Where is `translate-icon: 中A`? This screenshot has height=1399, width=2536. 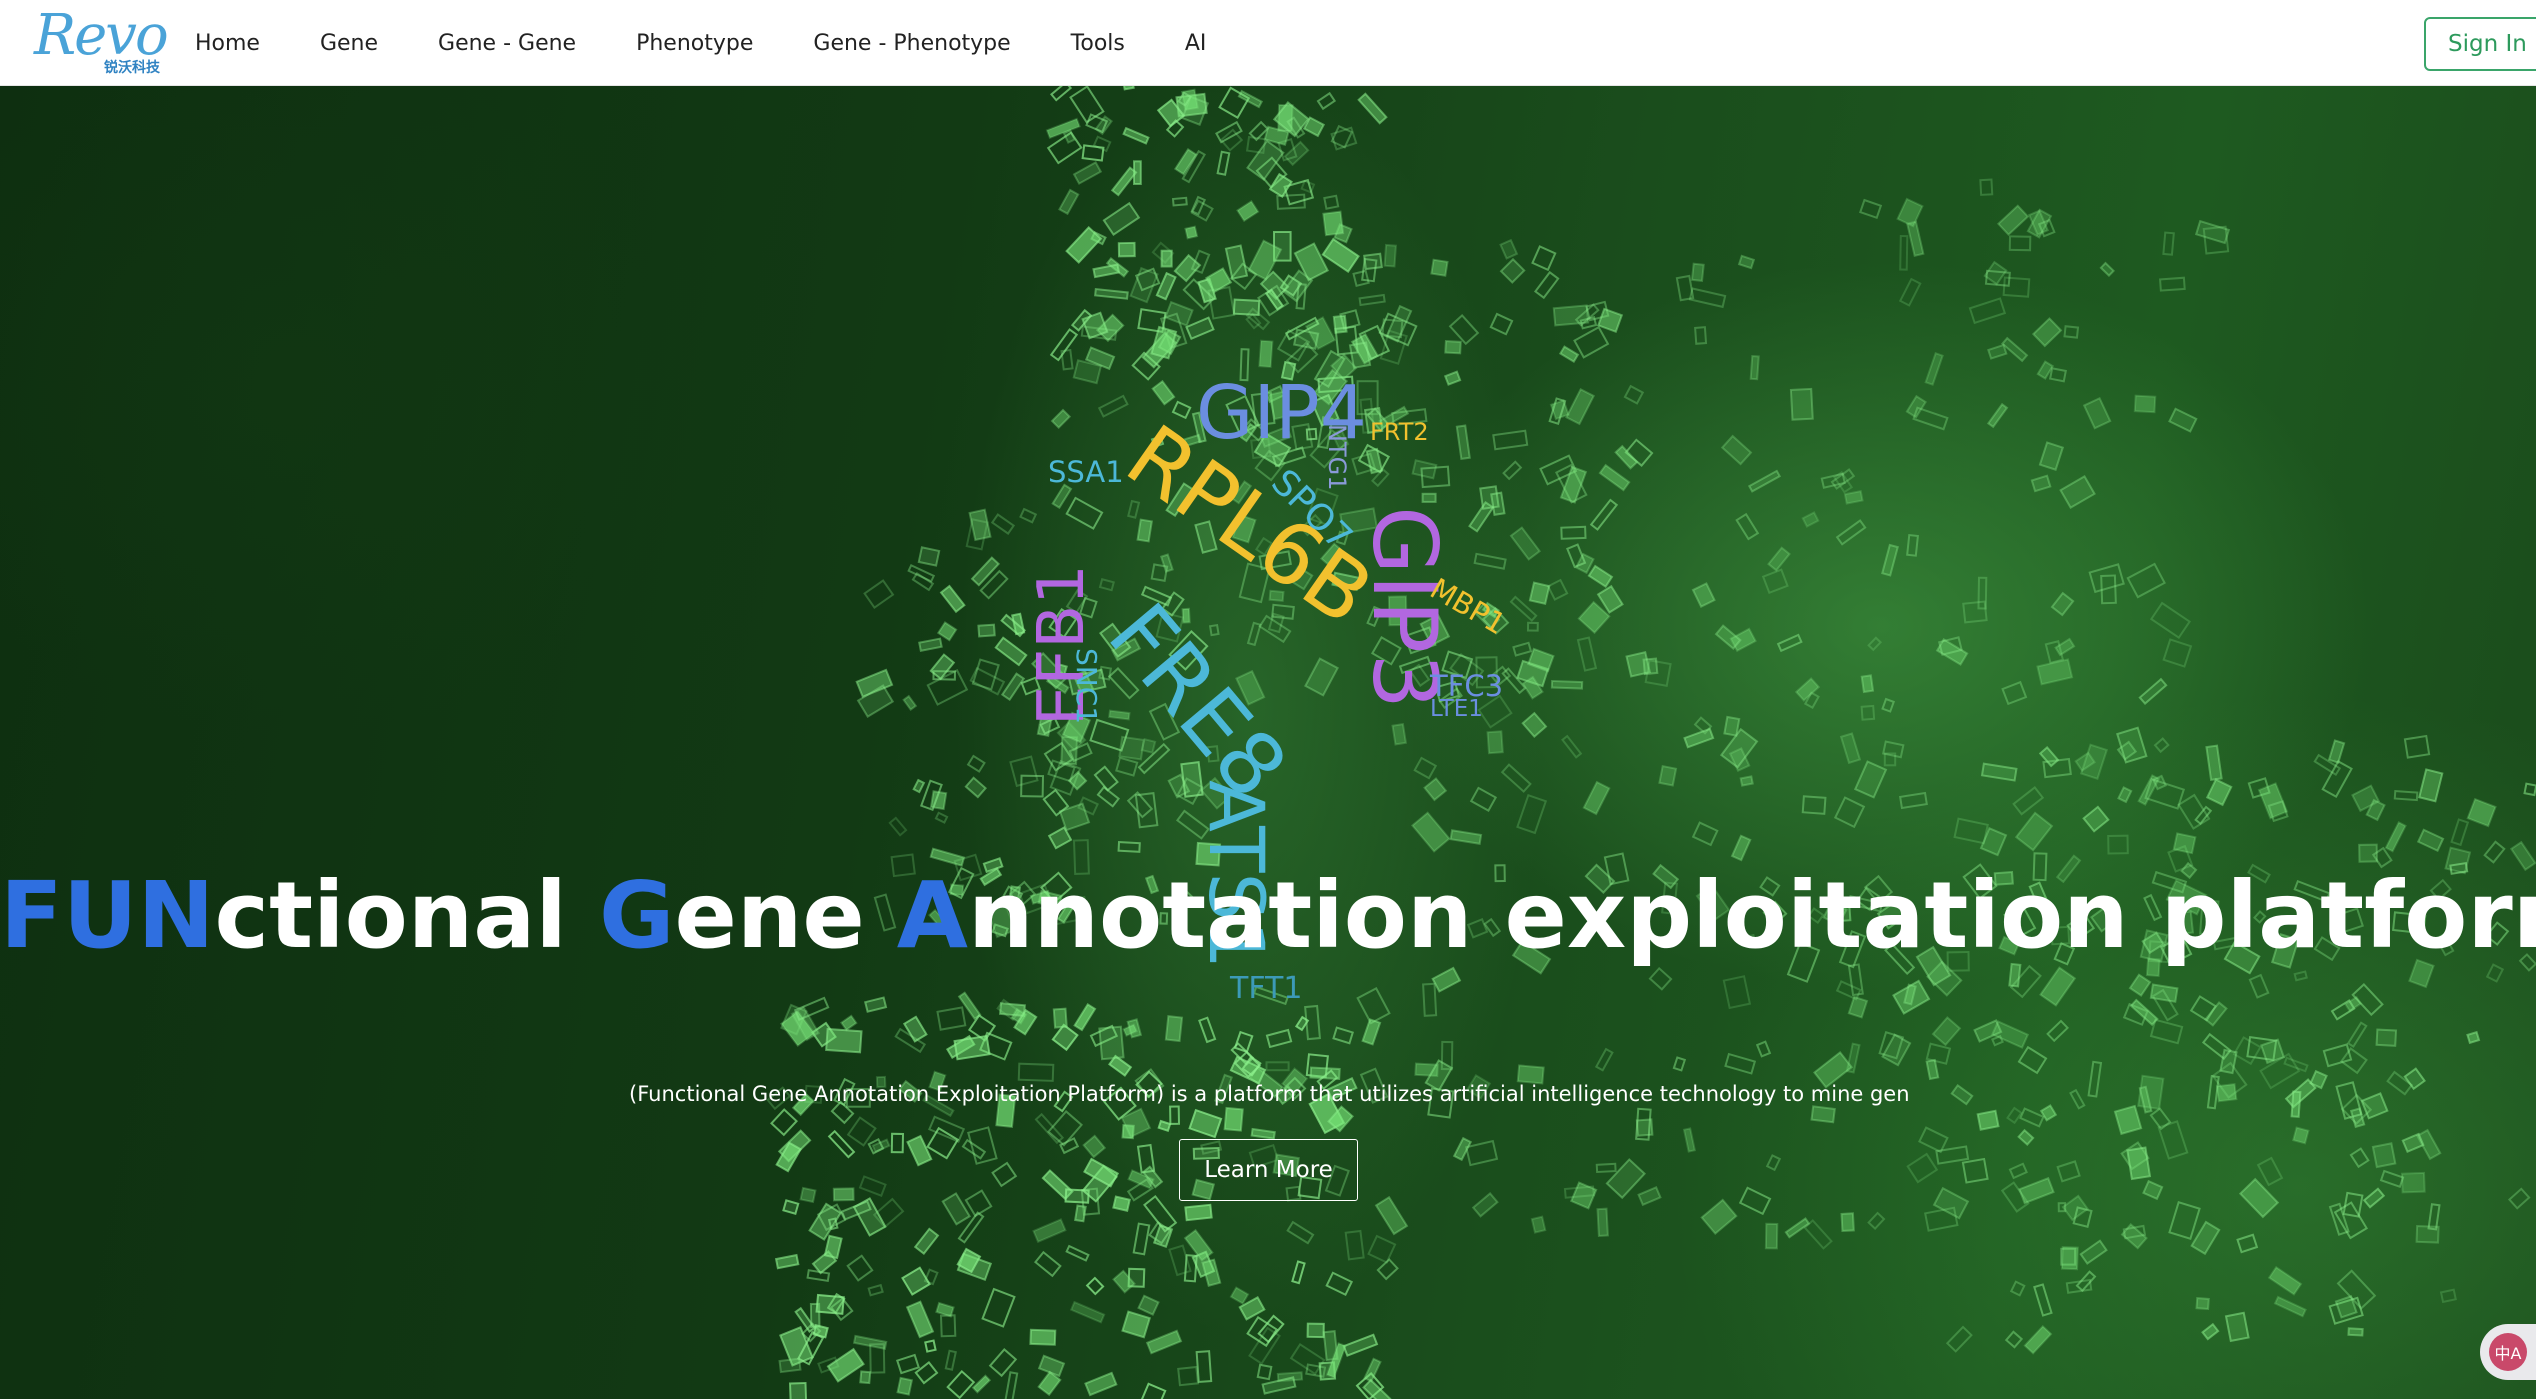
translate-icon: 中A is located at coordinates (2508, 1352).